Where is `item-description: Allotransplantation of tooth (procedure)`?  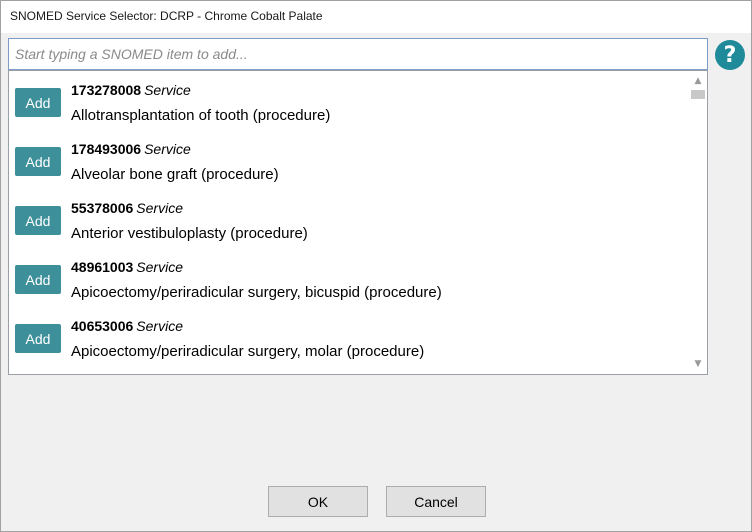
item-description: Allotransplantation of tooth (procedure) is located at coordinates (201, 115).